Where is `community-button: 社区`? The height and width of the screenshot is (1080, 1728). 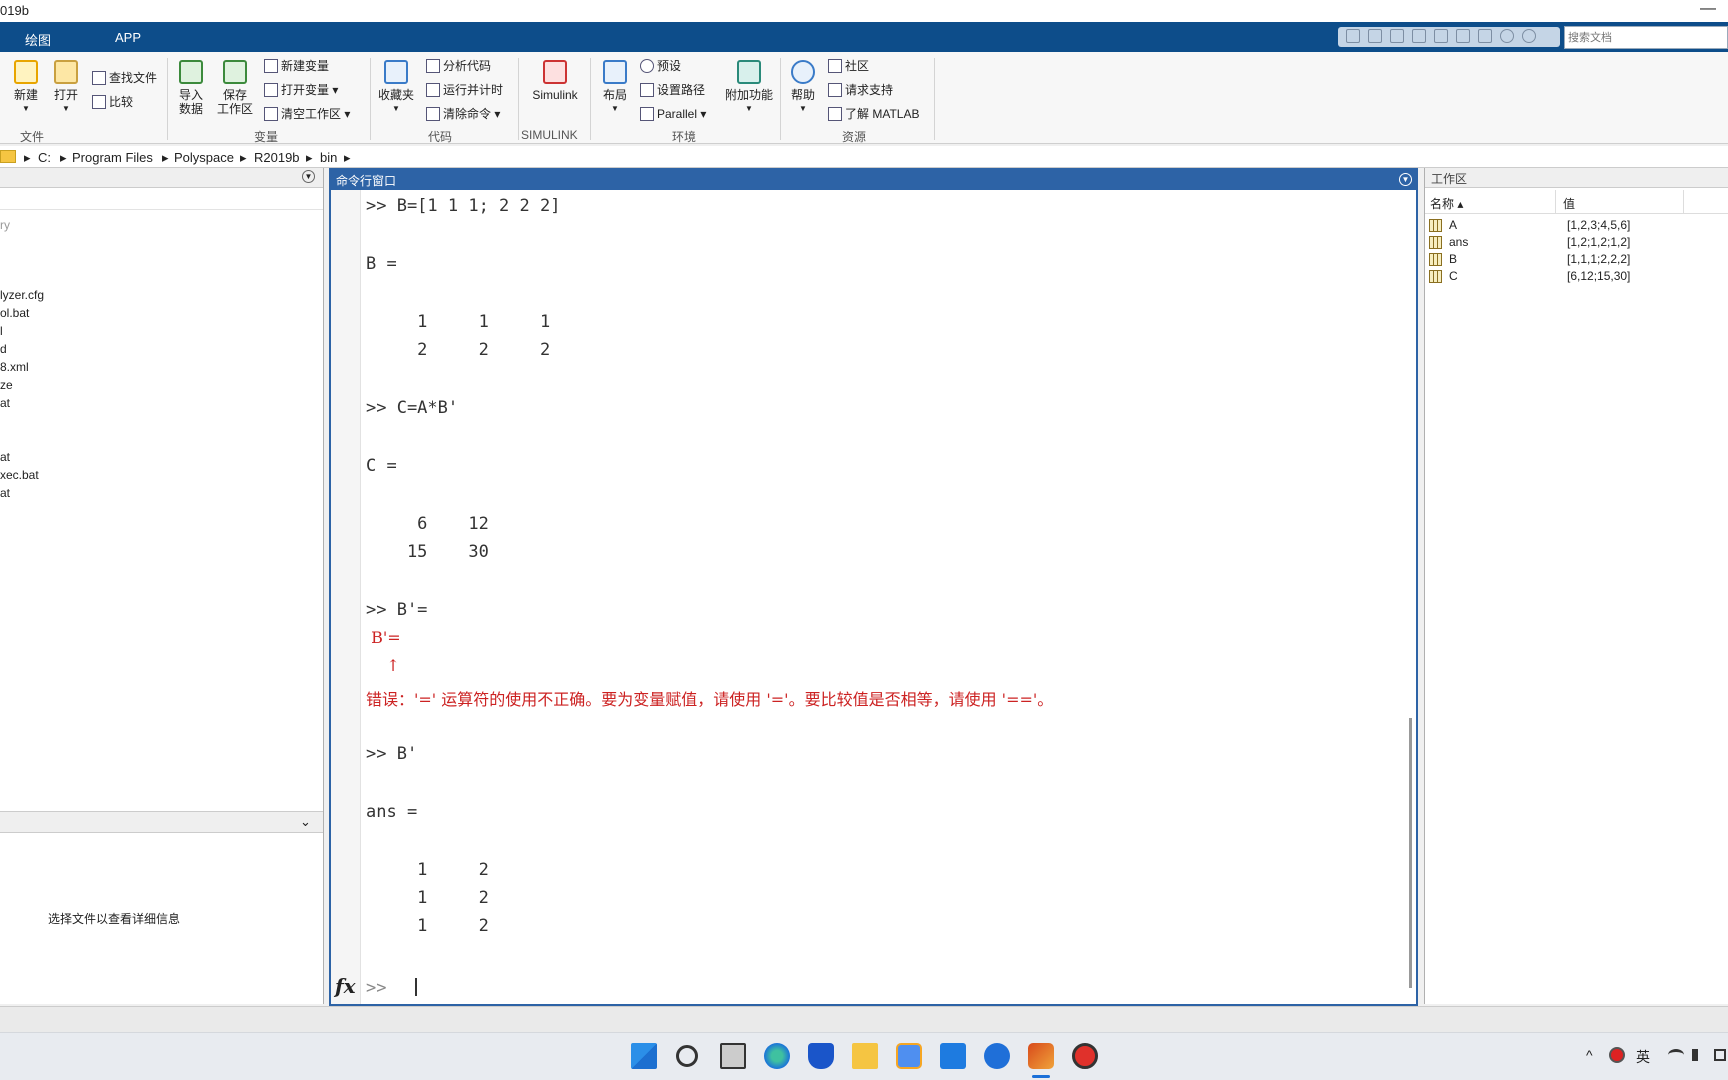 community-button: 社区 is located at coordinates (848, 66).